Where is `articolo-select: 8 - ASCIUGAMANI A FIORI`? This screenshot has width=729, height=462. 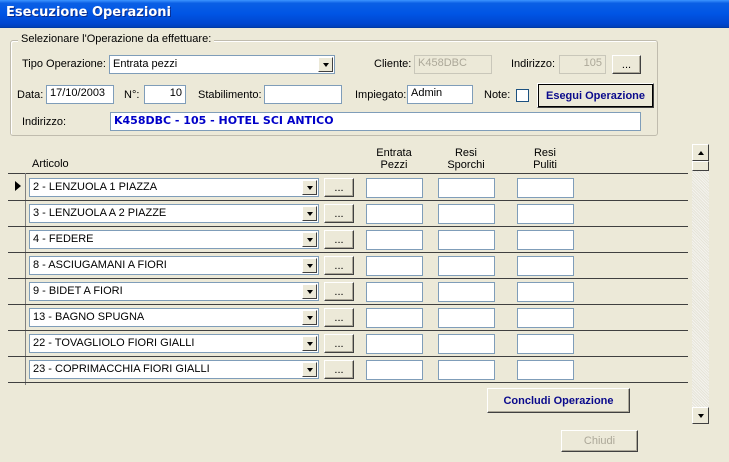 articolo-select: 8 - ASCIUGAMANI A FIORI is located at coordinates (174, 265).